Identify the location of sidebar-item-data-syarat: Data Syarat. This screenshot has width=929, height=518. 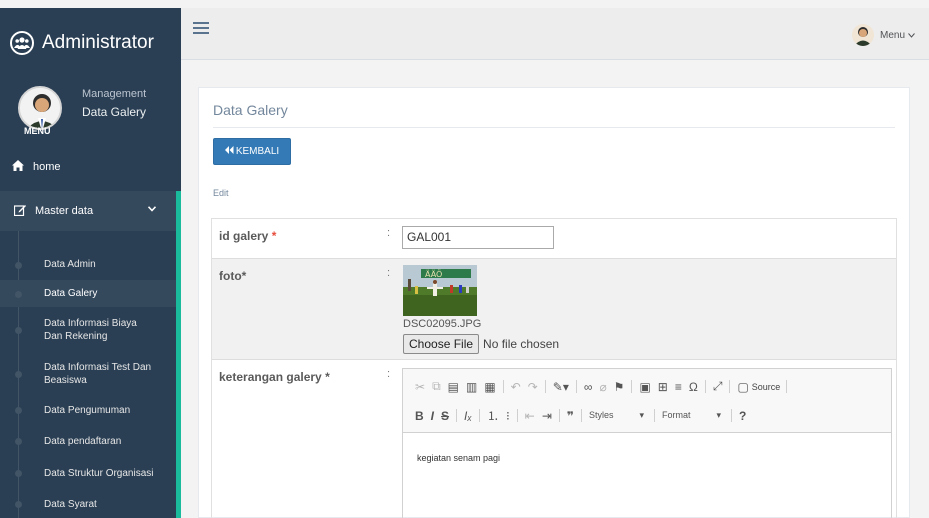
(88, 503).